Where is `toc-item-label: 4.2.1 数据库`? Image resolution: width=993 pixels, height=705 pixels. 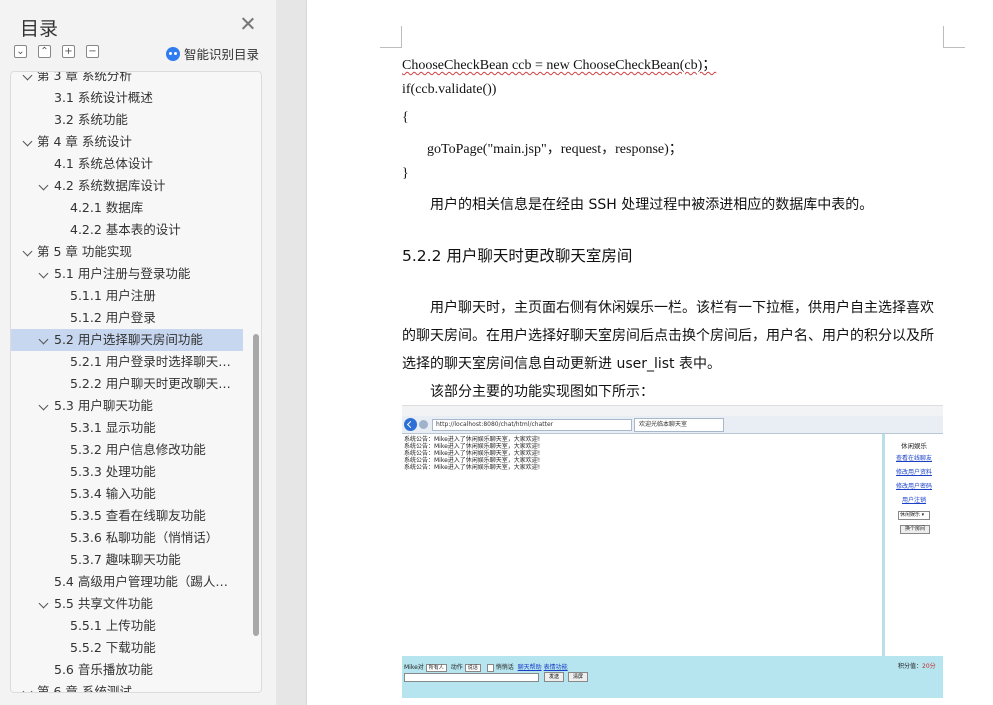
toc-item-label: 4.2.1 数据库 is located at coordinates (107, 207).